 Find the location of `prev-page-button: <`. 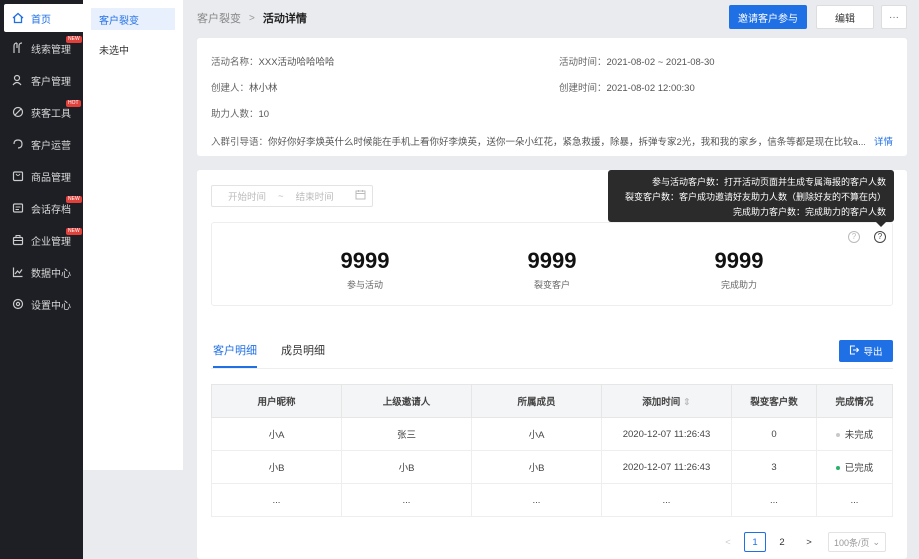

prev-page-button: < is located at coordinates (728, 542).